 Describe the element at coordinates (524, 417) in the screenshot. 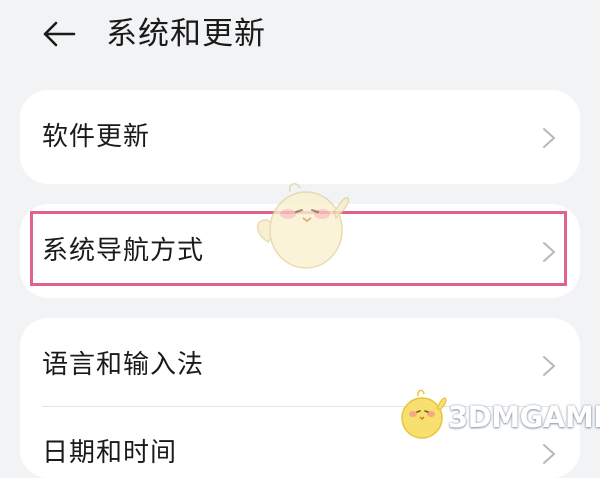

I see `watermark-text: 3DMGAME` at that location.